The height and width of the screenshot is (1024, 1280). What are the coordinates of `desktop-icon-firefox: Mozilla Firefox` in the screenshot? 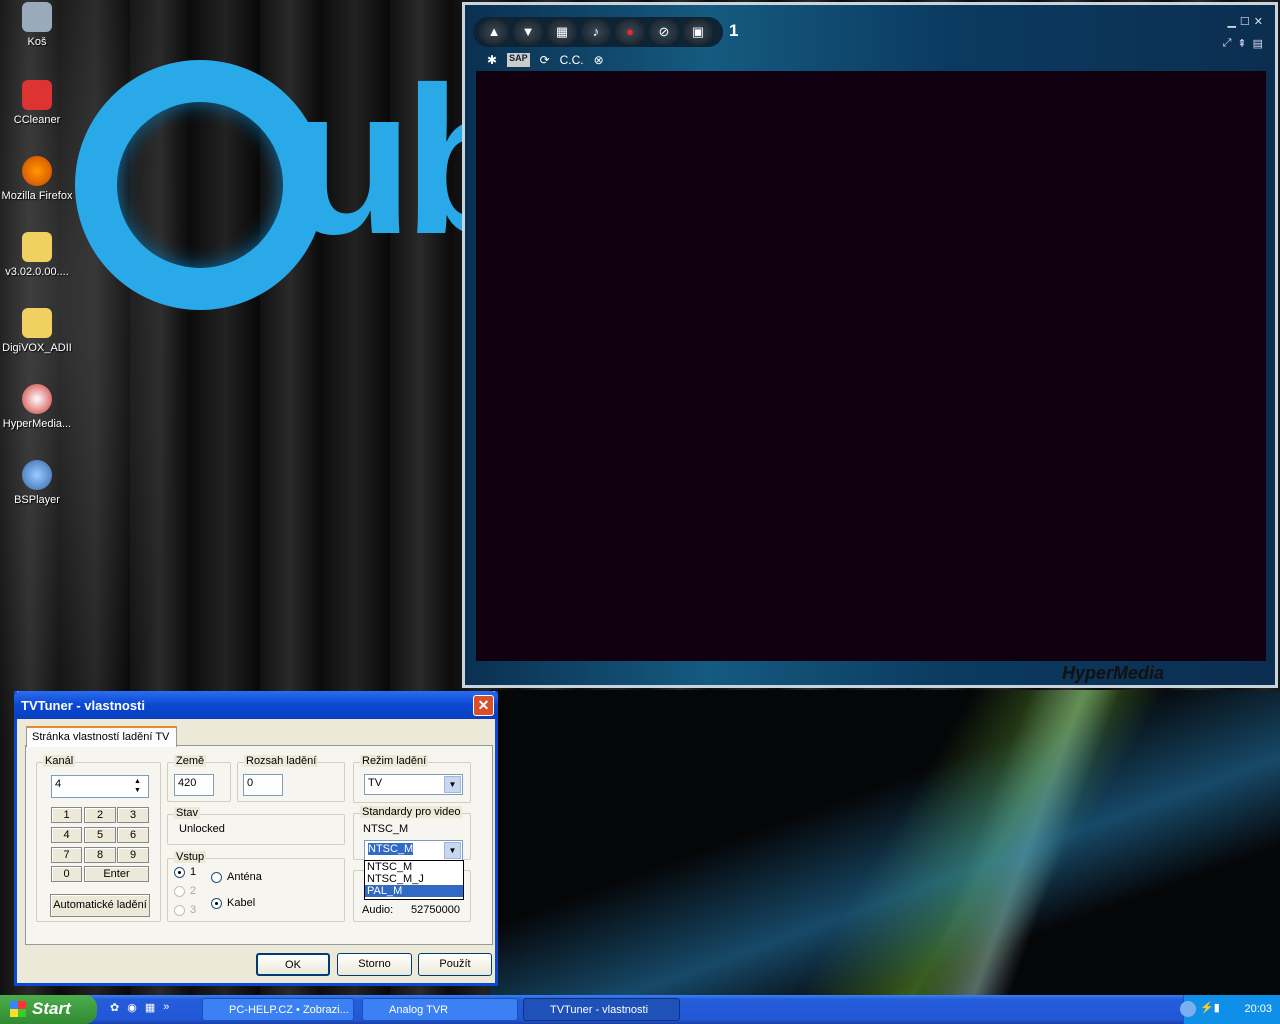 It's located at (37, 179).